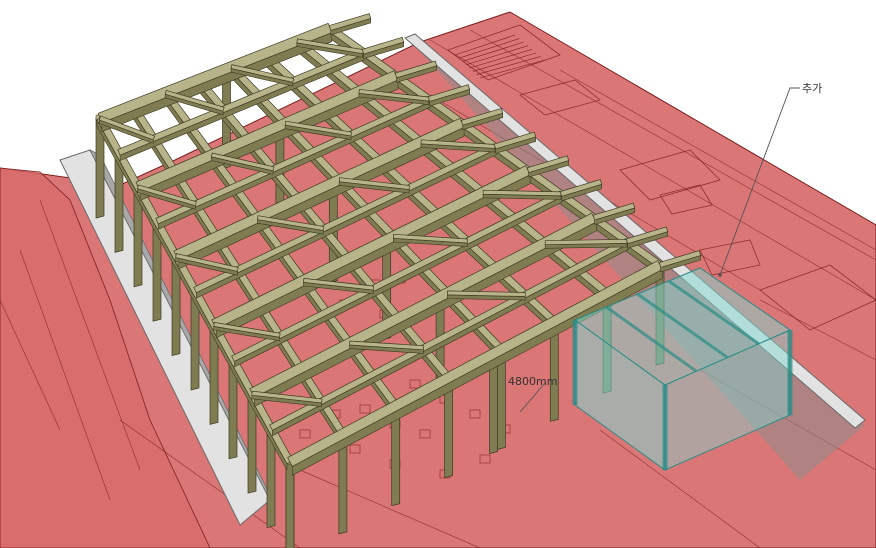 This screenshot has width=876, height=548. What do you see at coordinates (720, 275) in the screenshot?
I see `add-leader-dot` at bounding box center [720, 275].